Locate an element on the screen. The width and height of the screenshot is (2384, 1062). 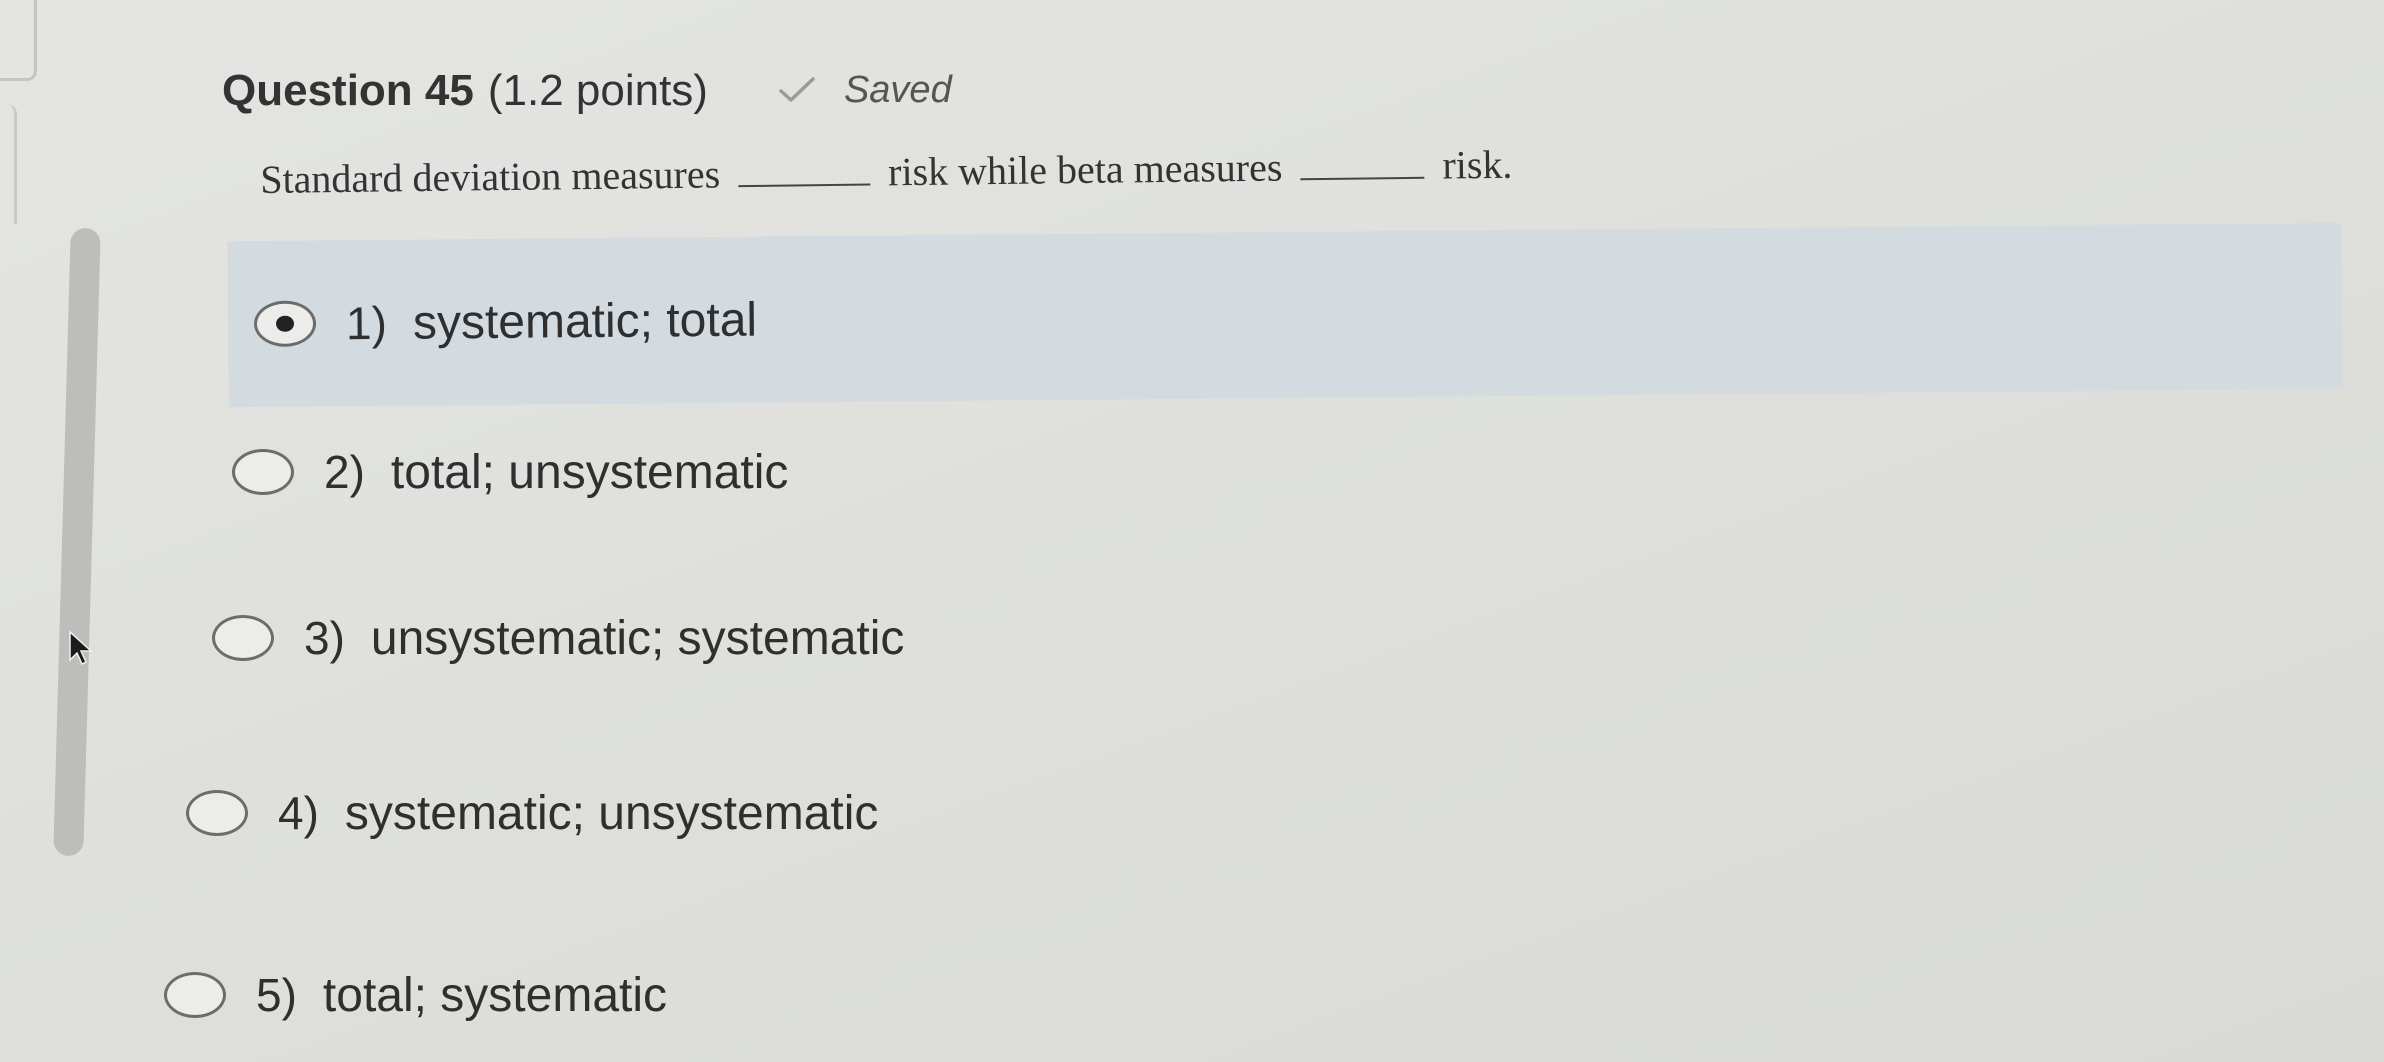
option-number: 5) is located at coordinates (276, 995).